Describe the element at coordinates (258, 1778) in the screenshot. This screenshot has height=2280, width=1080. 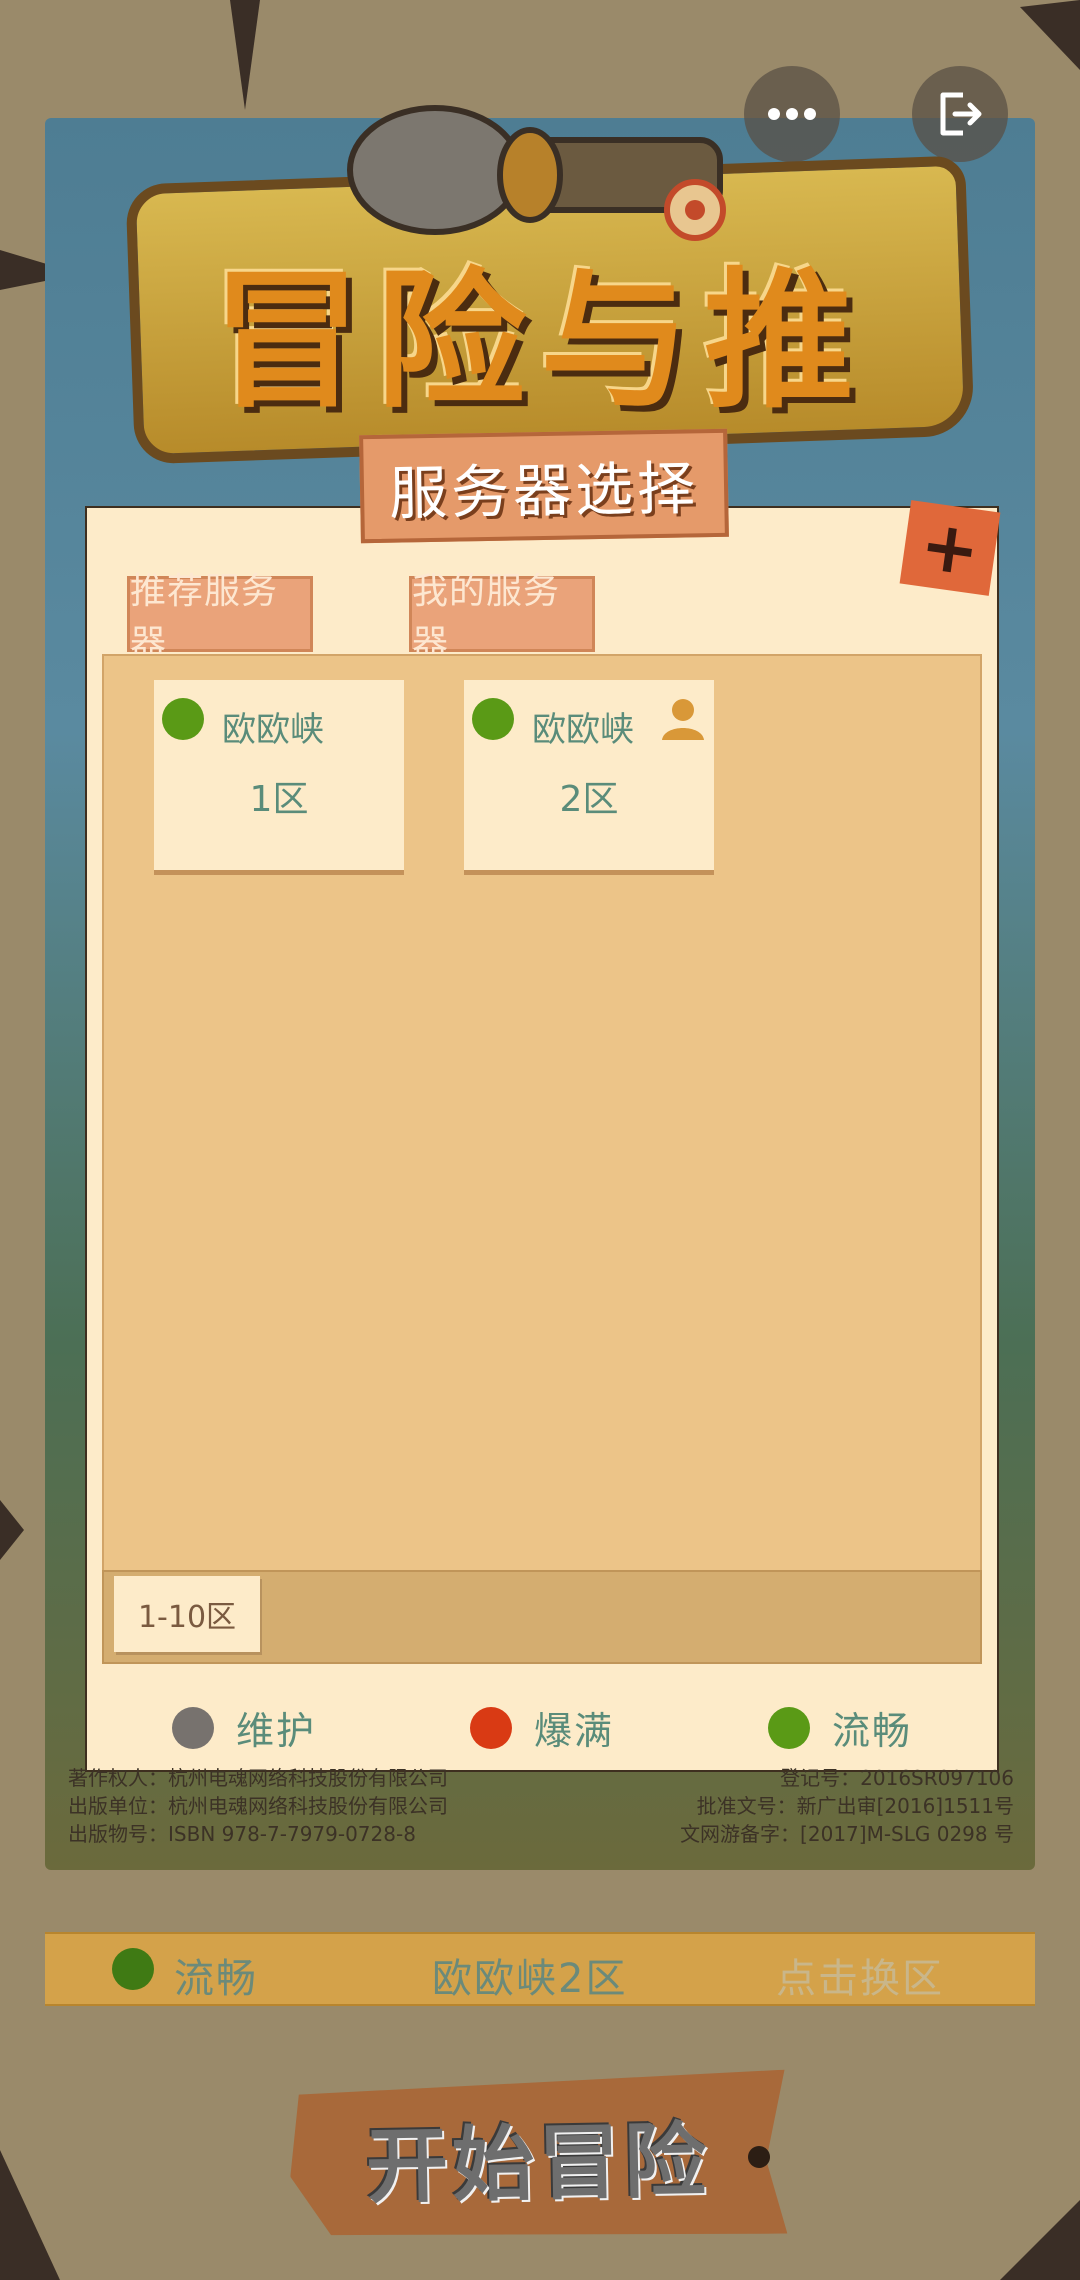
I see `copyright-holder: 著作权人：杭州电魂网络科技股份有限公司` at that location.